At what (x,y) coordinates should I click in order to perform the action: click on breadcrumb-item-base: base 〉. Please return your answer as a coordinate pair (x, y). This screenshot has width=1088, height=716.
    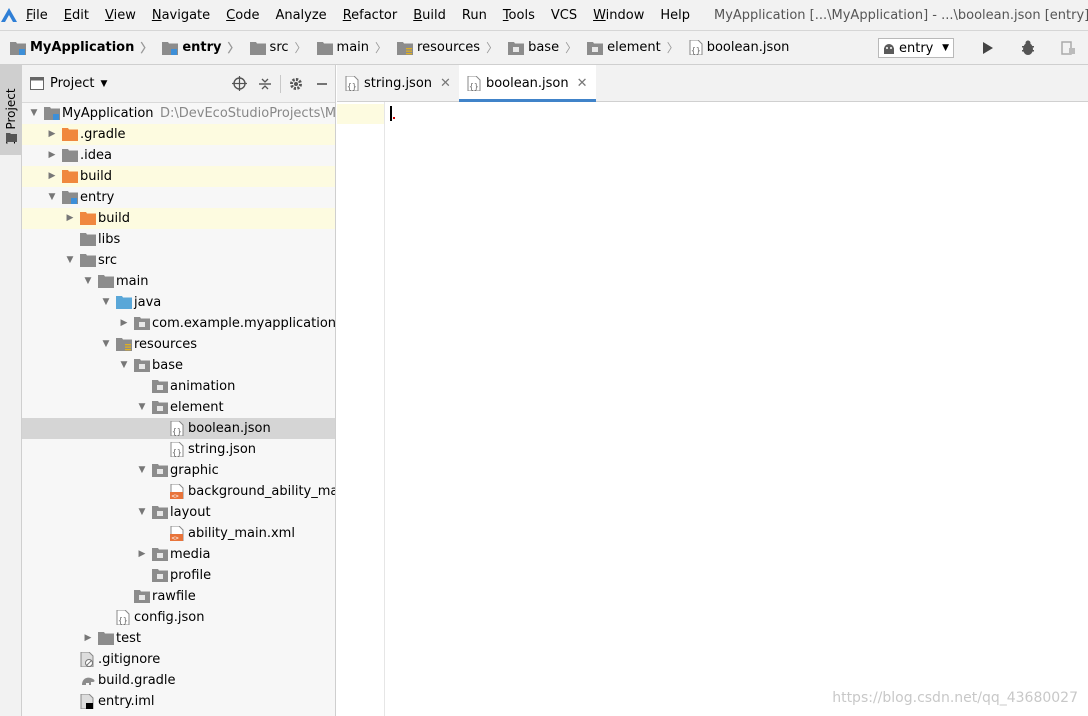
    Looking at the image, I should click on (537, 48).